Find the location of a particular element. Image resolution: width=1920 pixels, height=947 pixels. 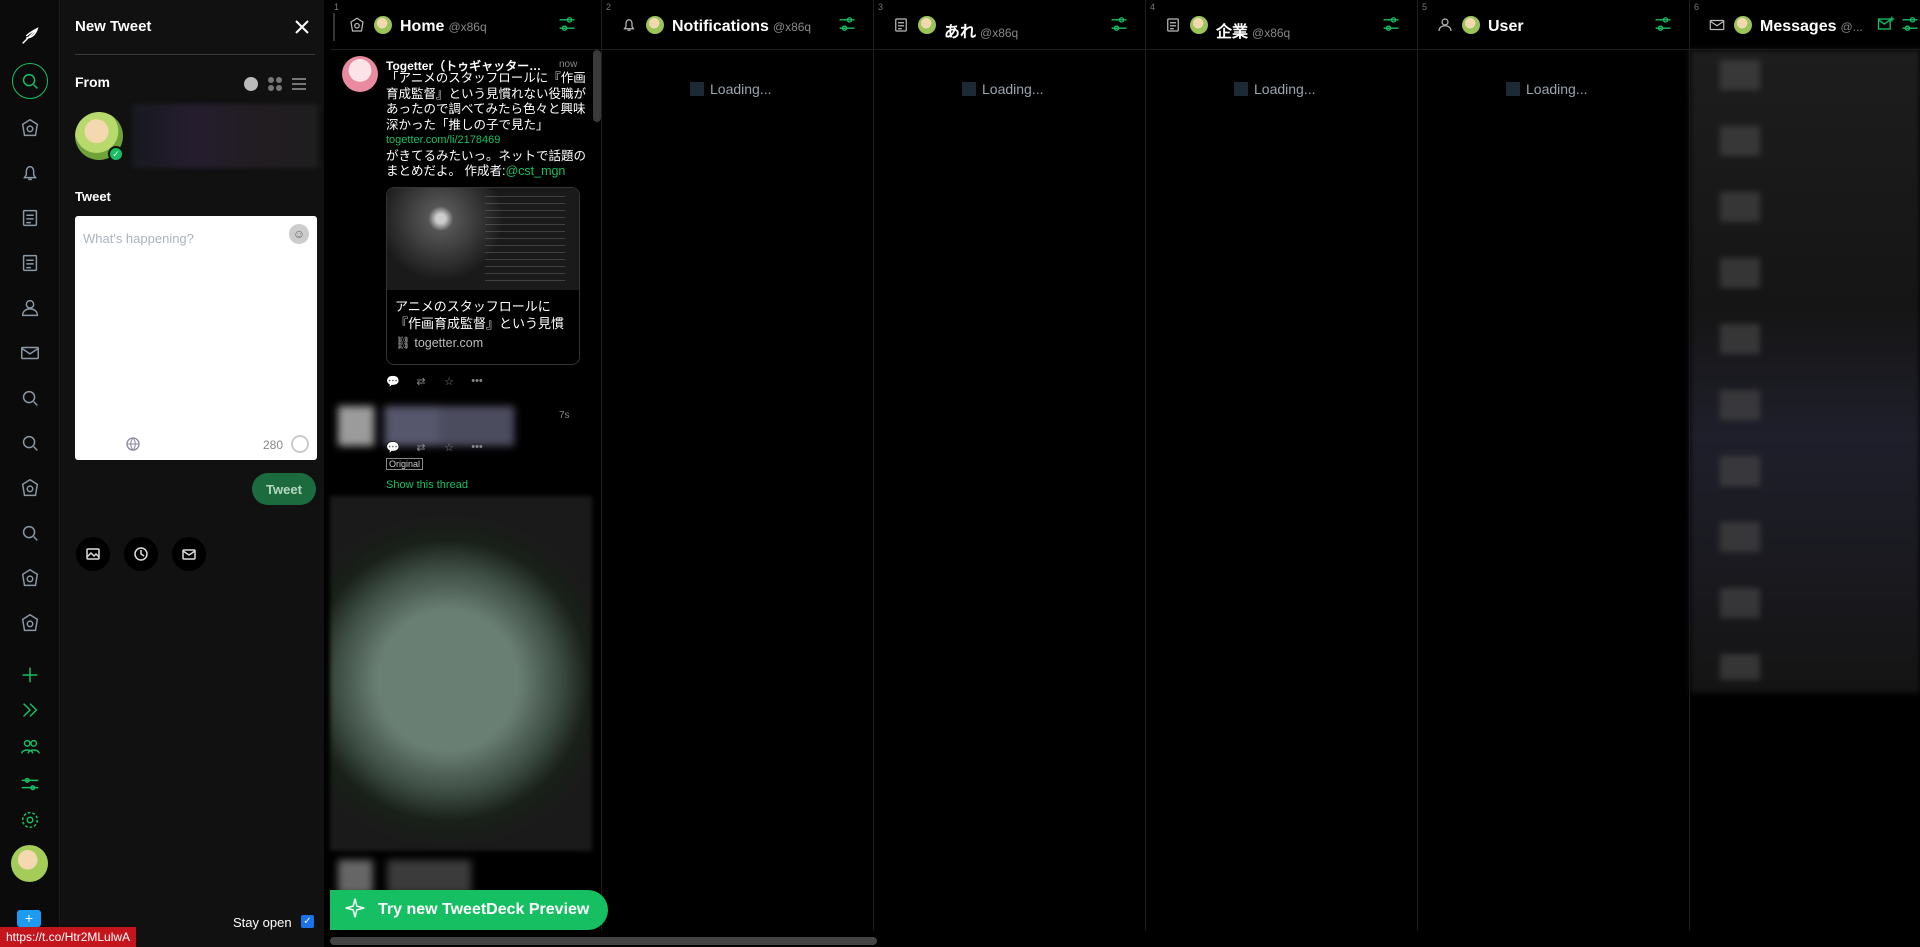

stay-open-label: Stay open is located at coordinates (262, 922).